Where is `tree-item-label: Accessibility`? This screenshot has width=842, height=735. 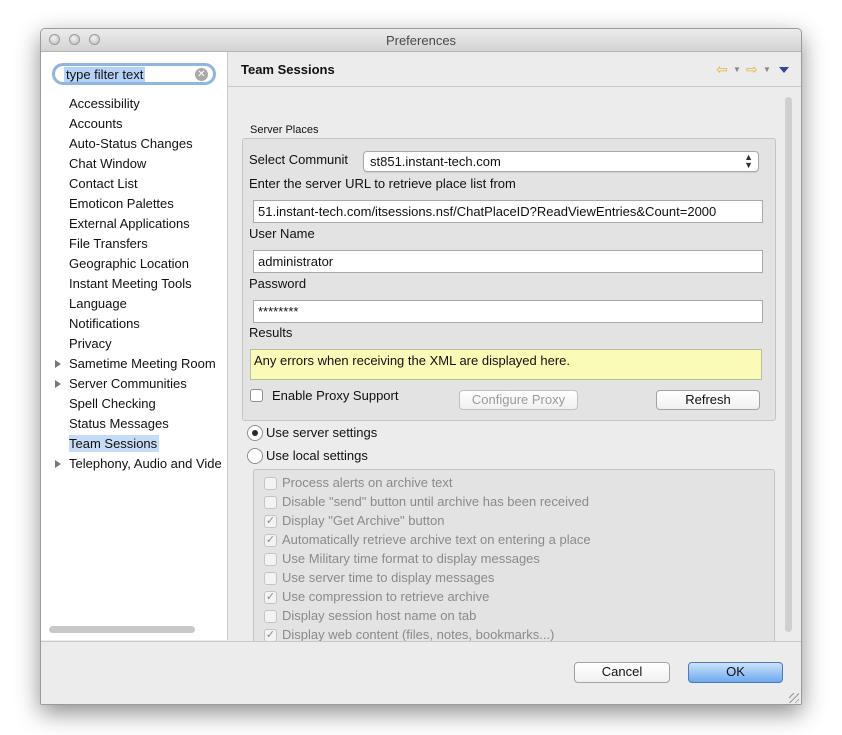 tree-item-label: Accessibility is located at coordinates (104, 103).